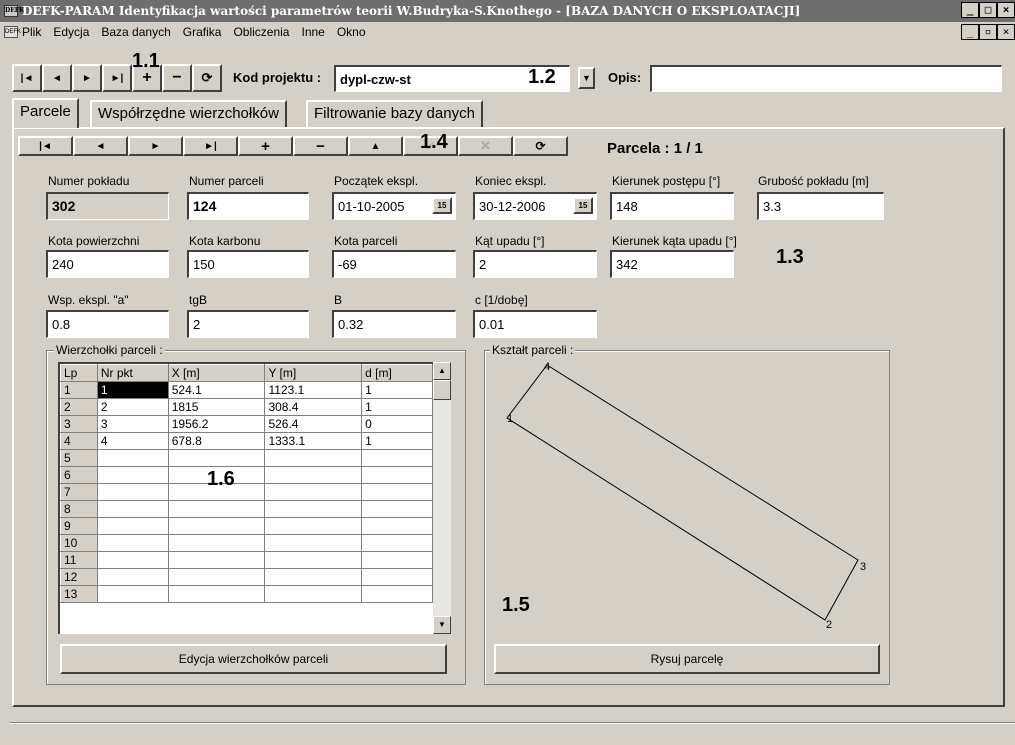 The height and width of the screenshot is (745, 1015). Describe the element at coordinates (132, 373) in the screenshot. I see `grid-header-nr-pkt: Nr pkt` at that location.